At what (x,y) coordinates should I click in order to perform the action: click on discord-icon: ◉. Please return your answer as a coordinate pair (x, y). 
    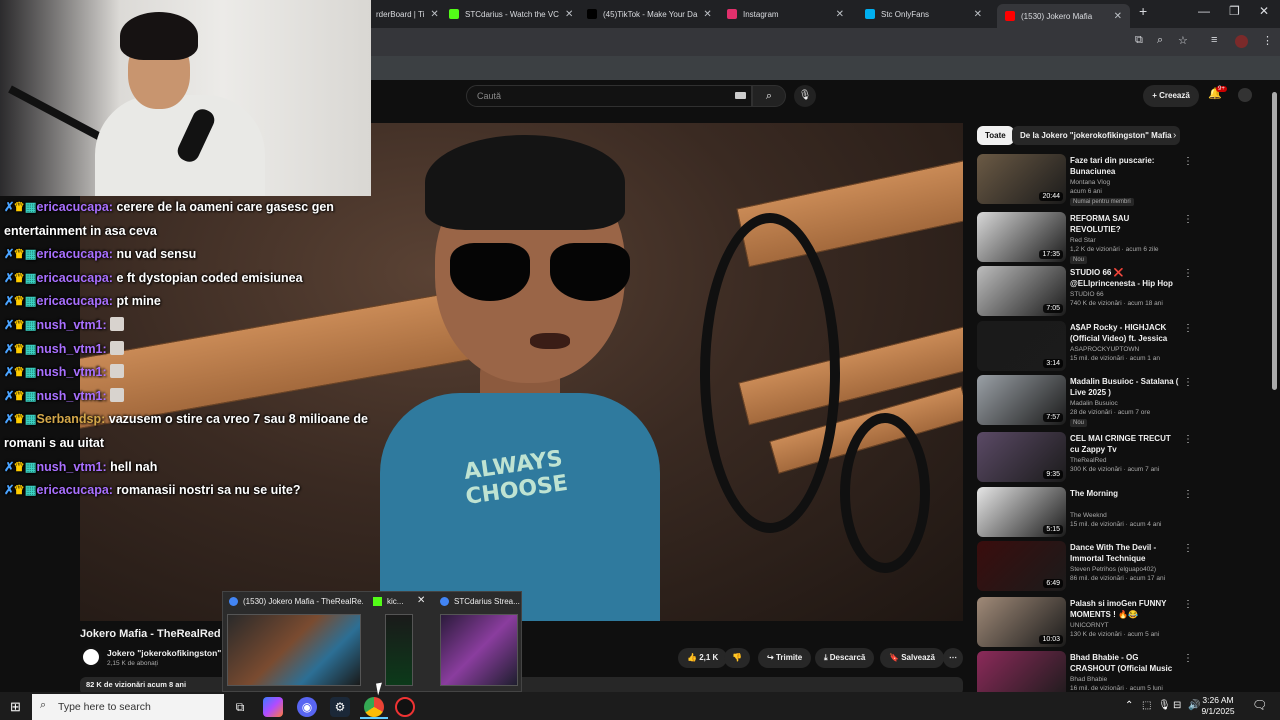
    Looking at the image, I should click on (307, 707).